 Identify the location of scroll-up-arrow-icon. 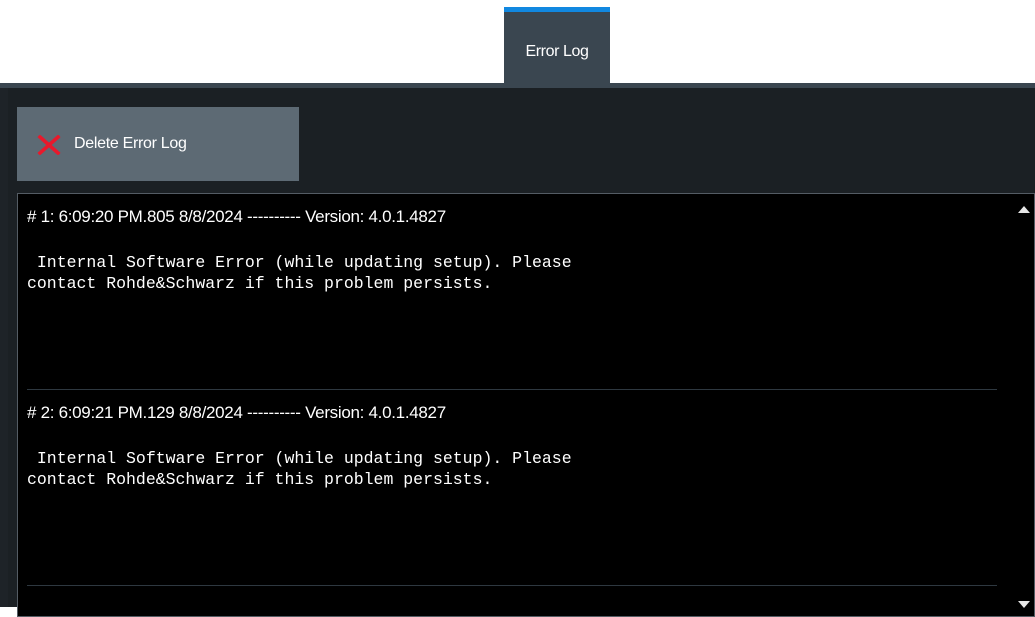
(1024, 210).